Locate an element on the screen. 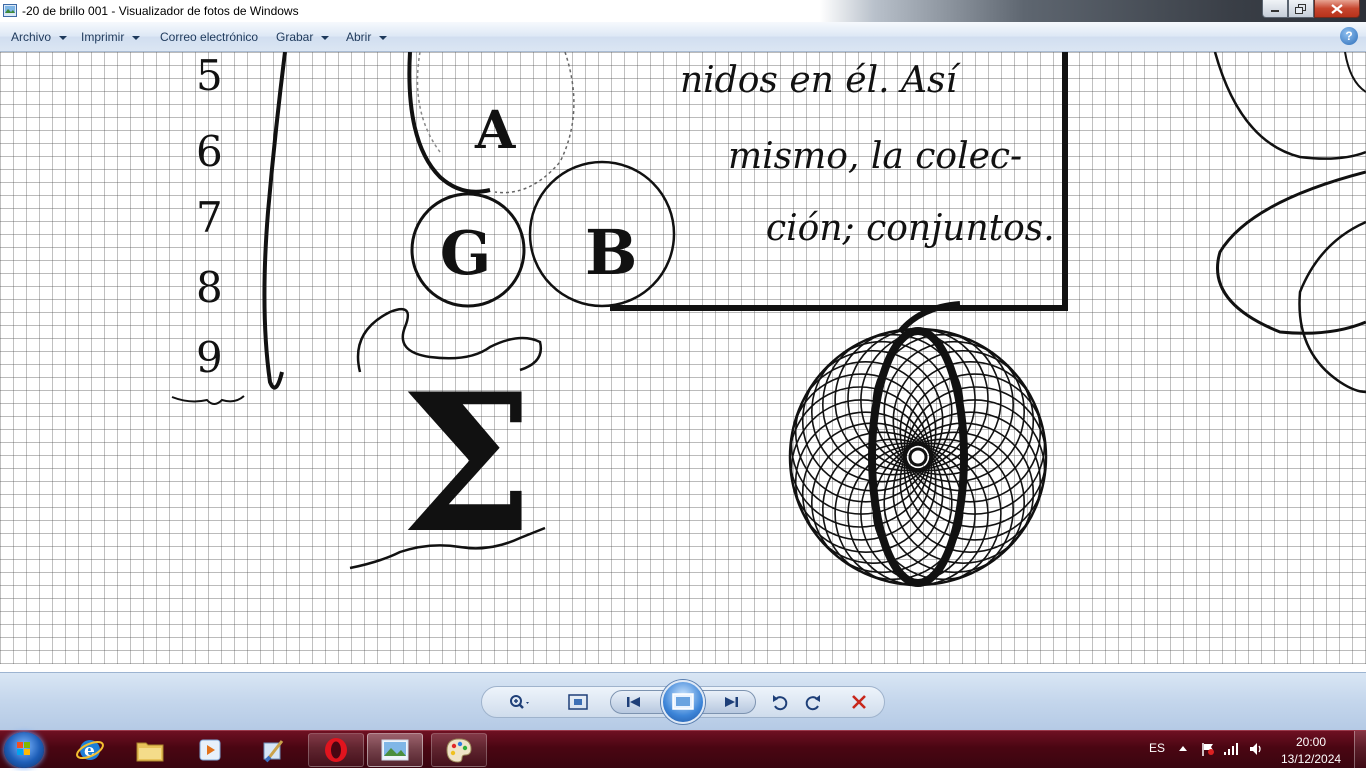 Image resolution: width=1366 pixels, height=771 pixels. show-hidden-icons-icon is located at coordinates (1183, 748).